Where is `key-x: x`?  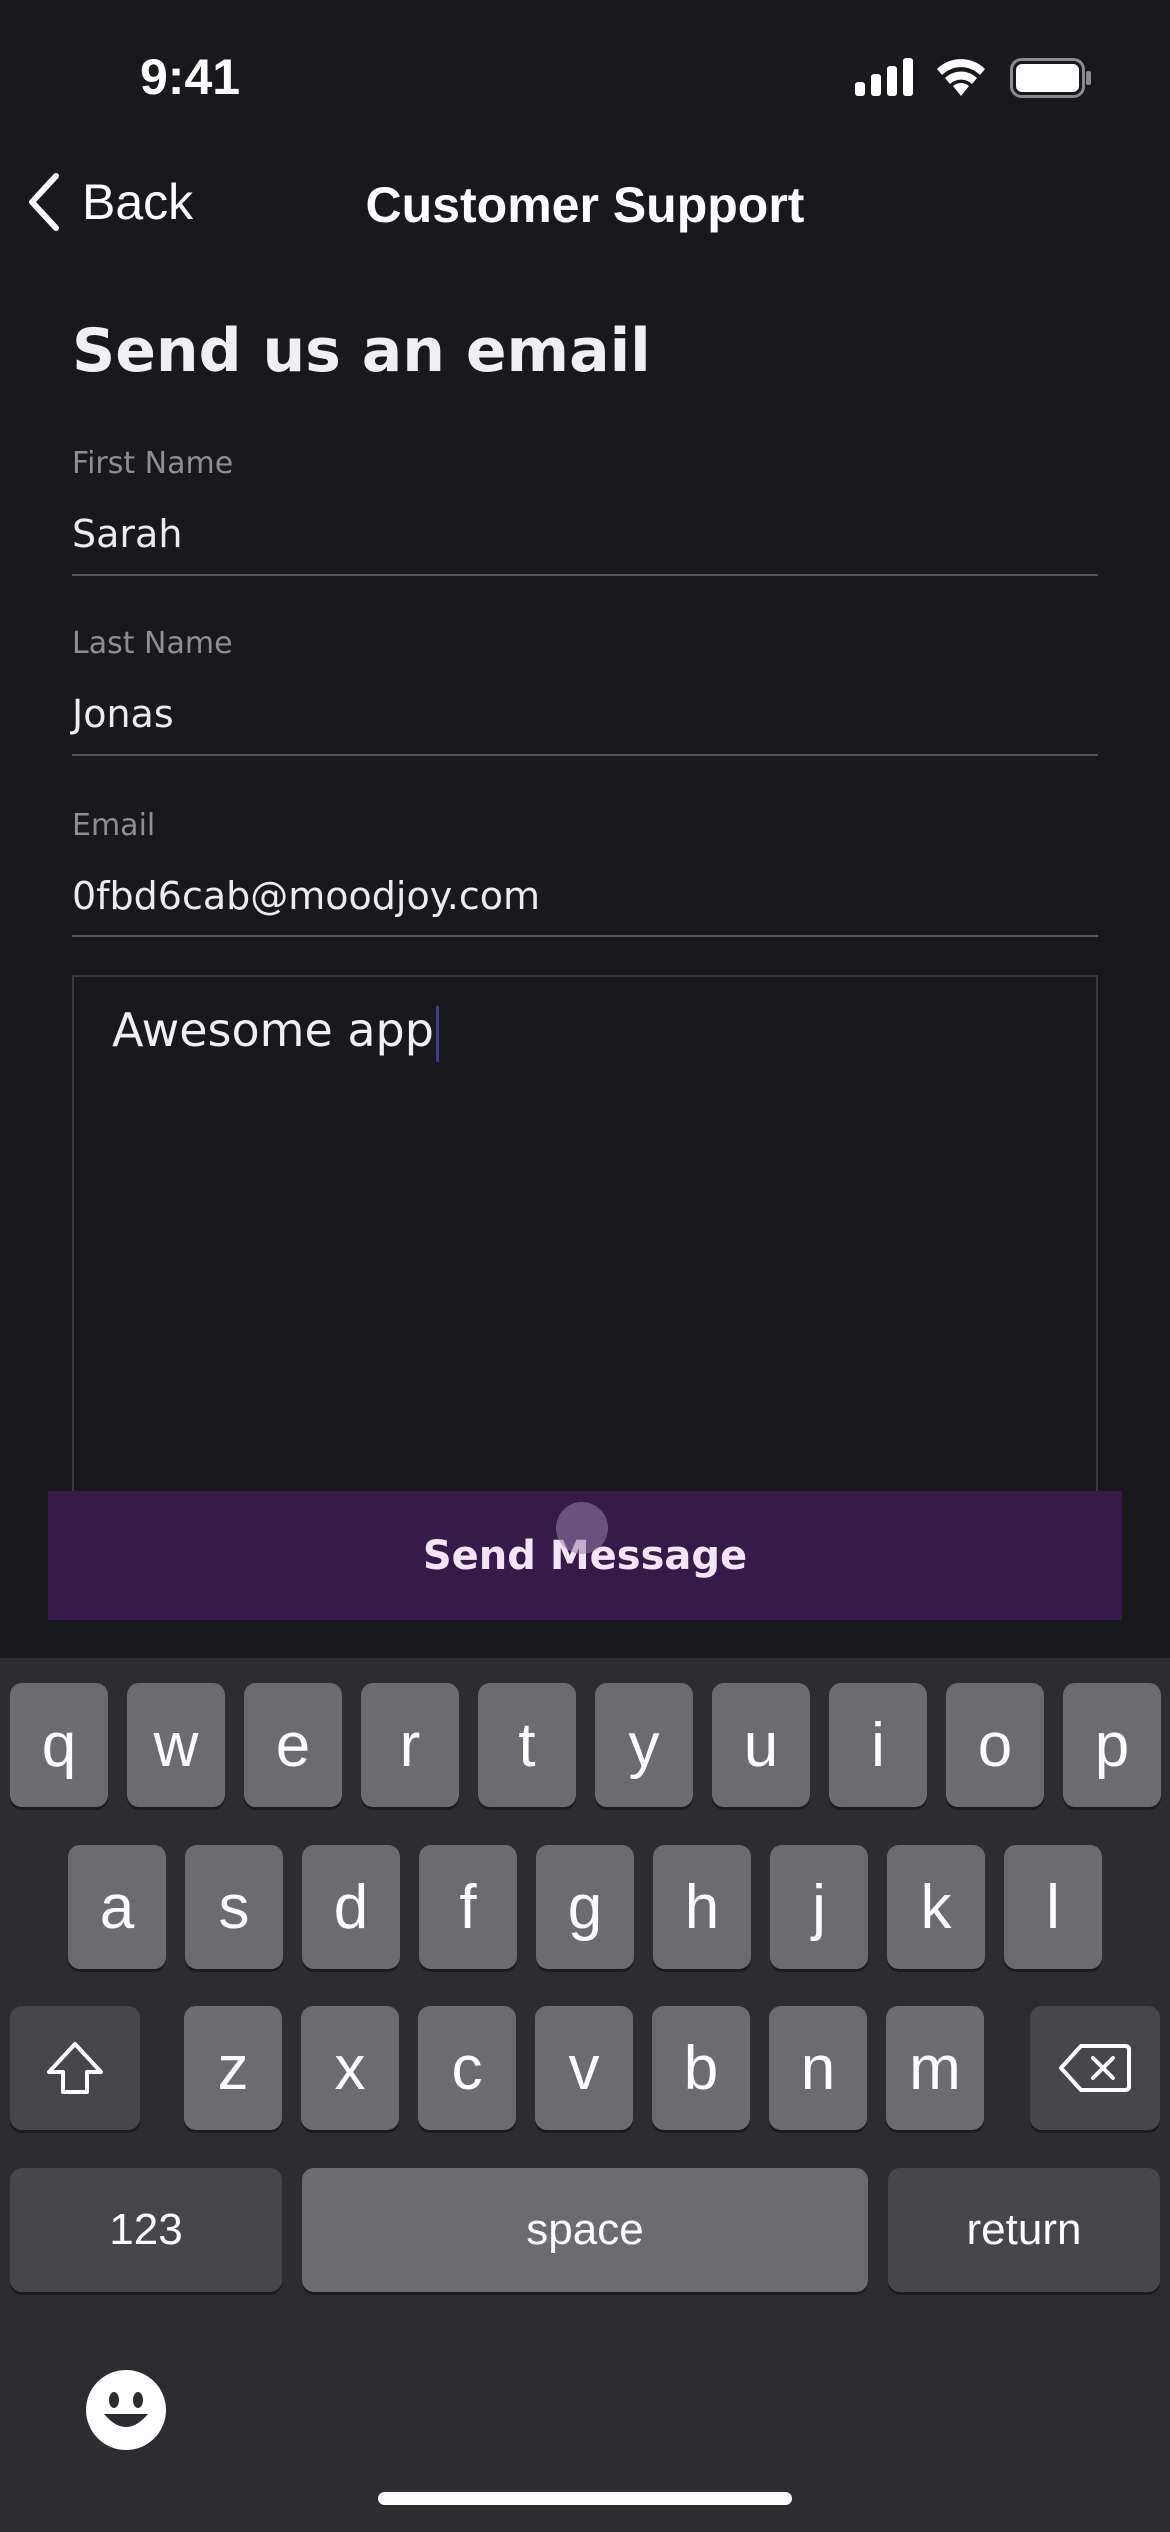
key-x: x is located at coordinates (350, 2068).